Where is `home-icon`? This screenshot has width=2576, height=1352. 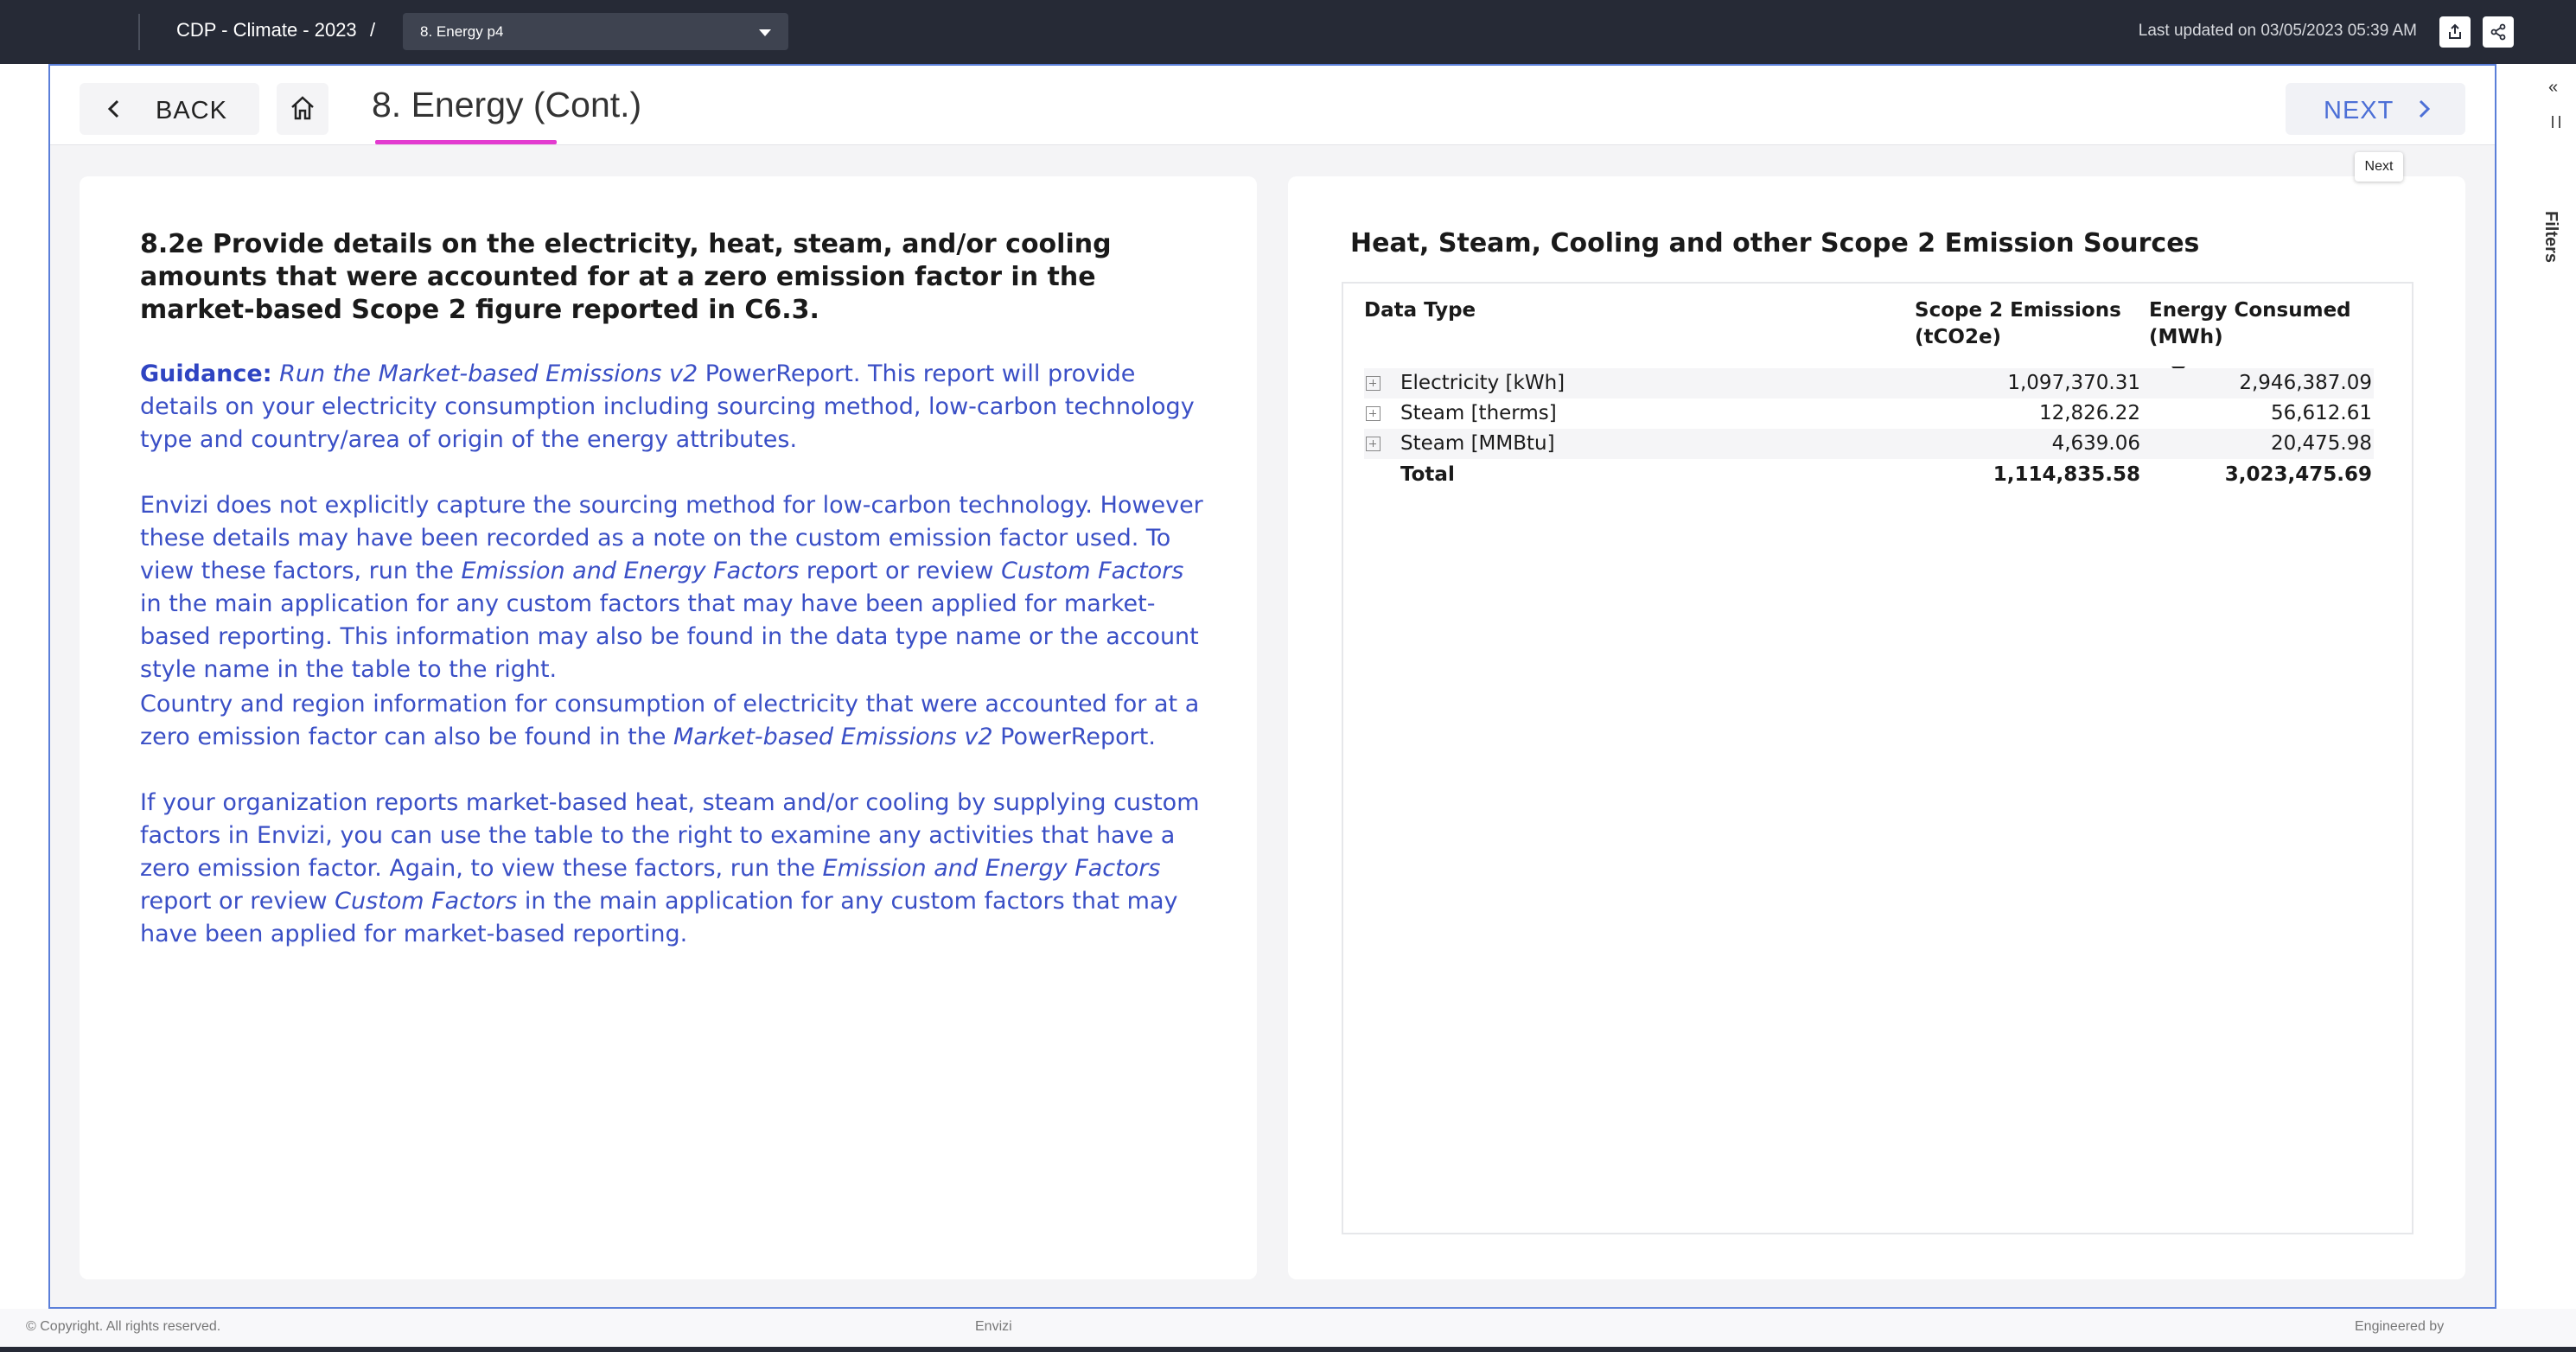 home-icon is located at coordinates (302, 108).